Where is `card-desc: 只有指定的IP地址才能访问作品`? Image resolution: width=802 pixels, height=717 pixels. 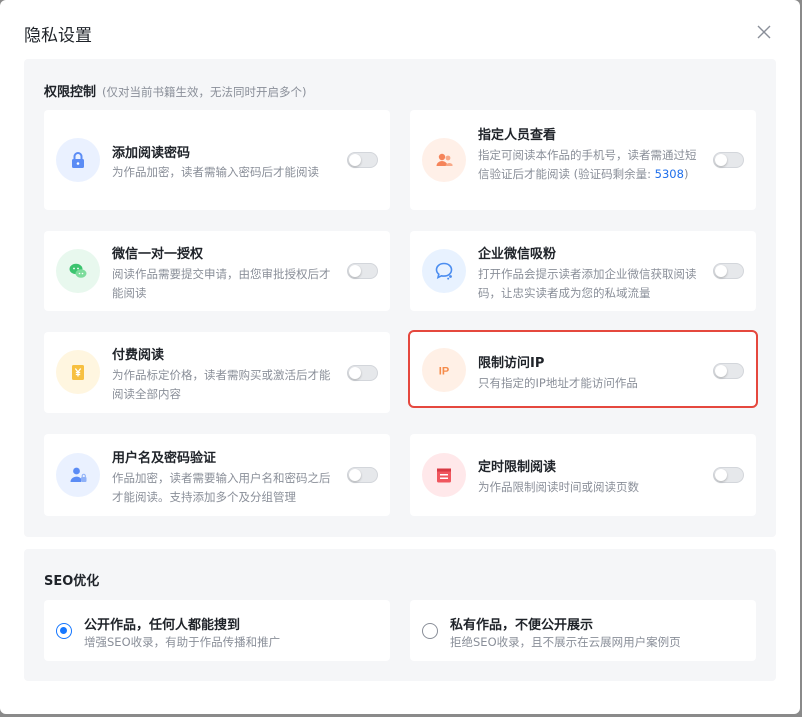 card-desc: 只有指定的IP地址才能访问作品 is located at coordinates (558, 383).